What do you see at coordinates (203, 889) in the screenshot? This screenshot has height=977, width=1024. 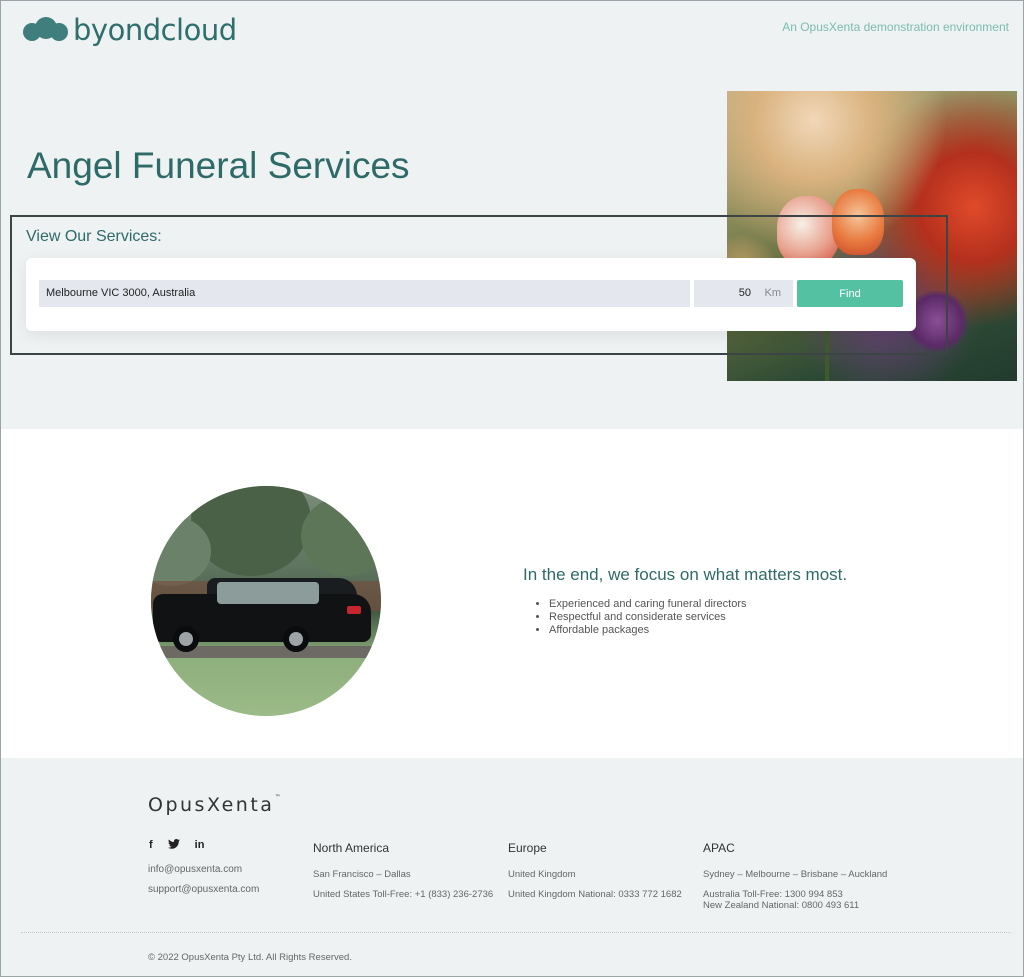 I see `support-email-link: support@opusxenta.com` at bounding box center [203, 889].